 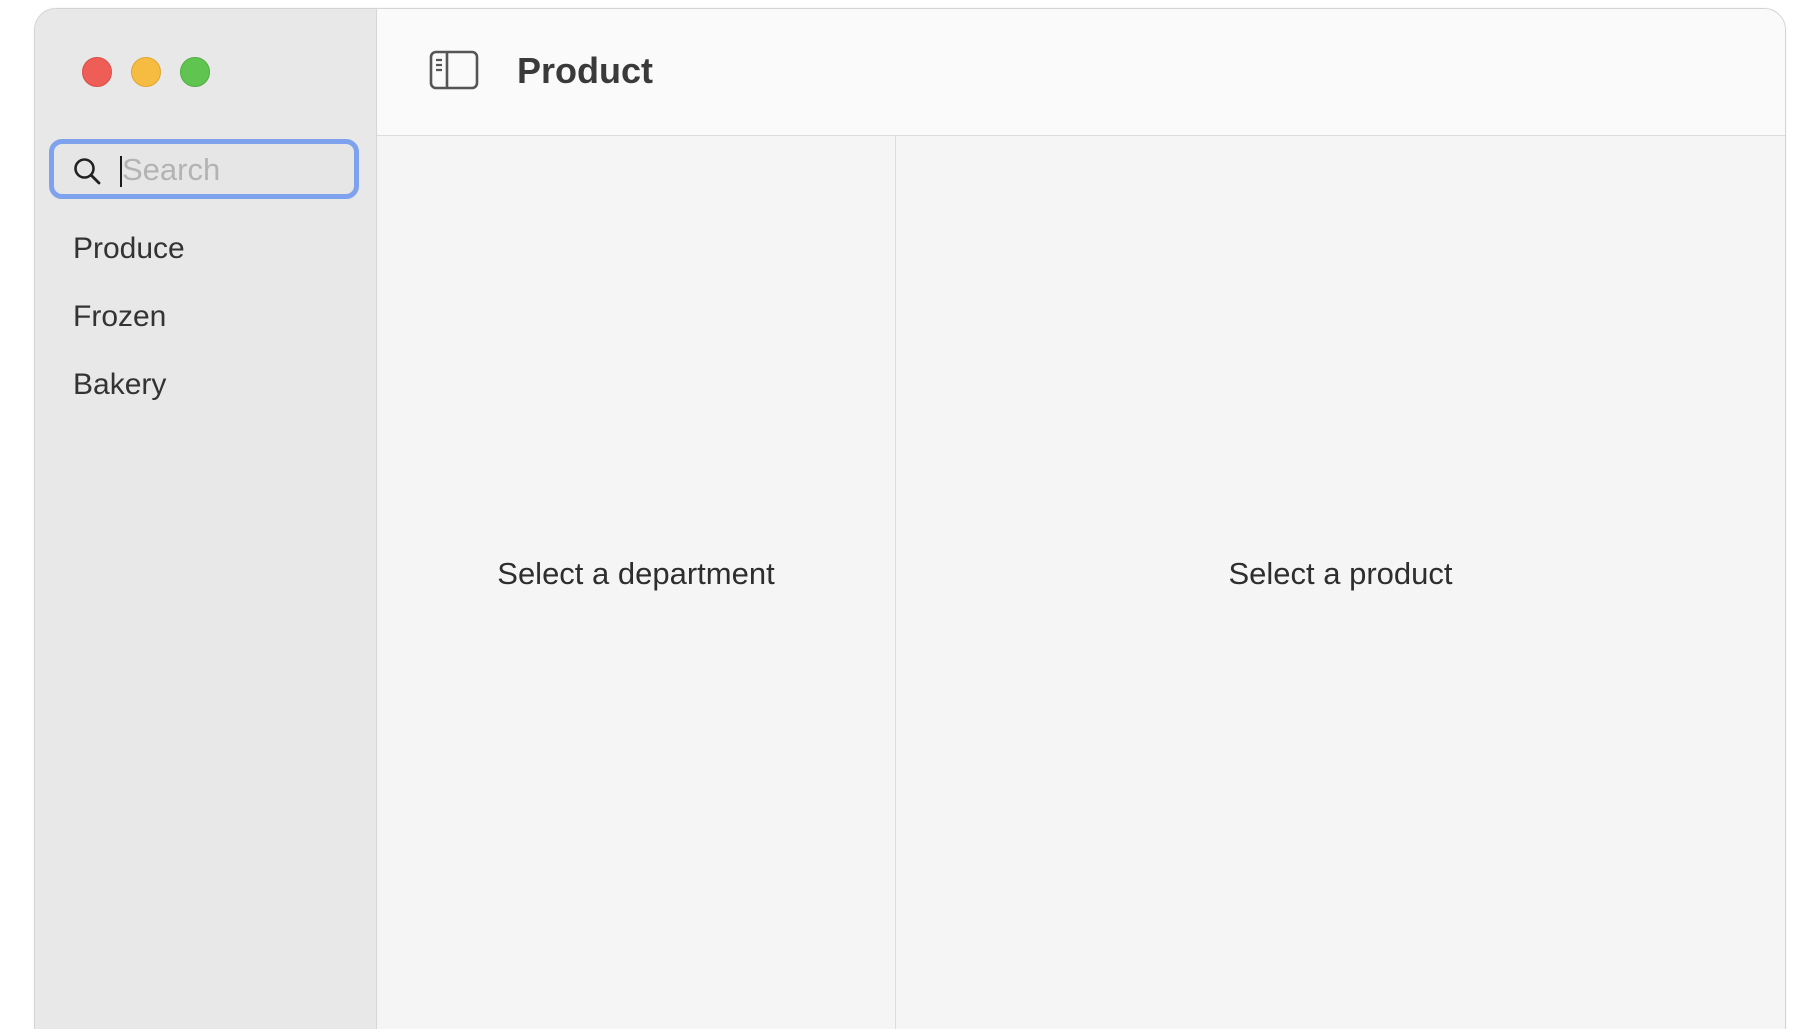 I want to click on minimize-window-button, so click(x=146, y=72).